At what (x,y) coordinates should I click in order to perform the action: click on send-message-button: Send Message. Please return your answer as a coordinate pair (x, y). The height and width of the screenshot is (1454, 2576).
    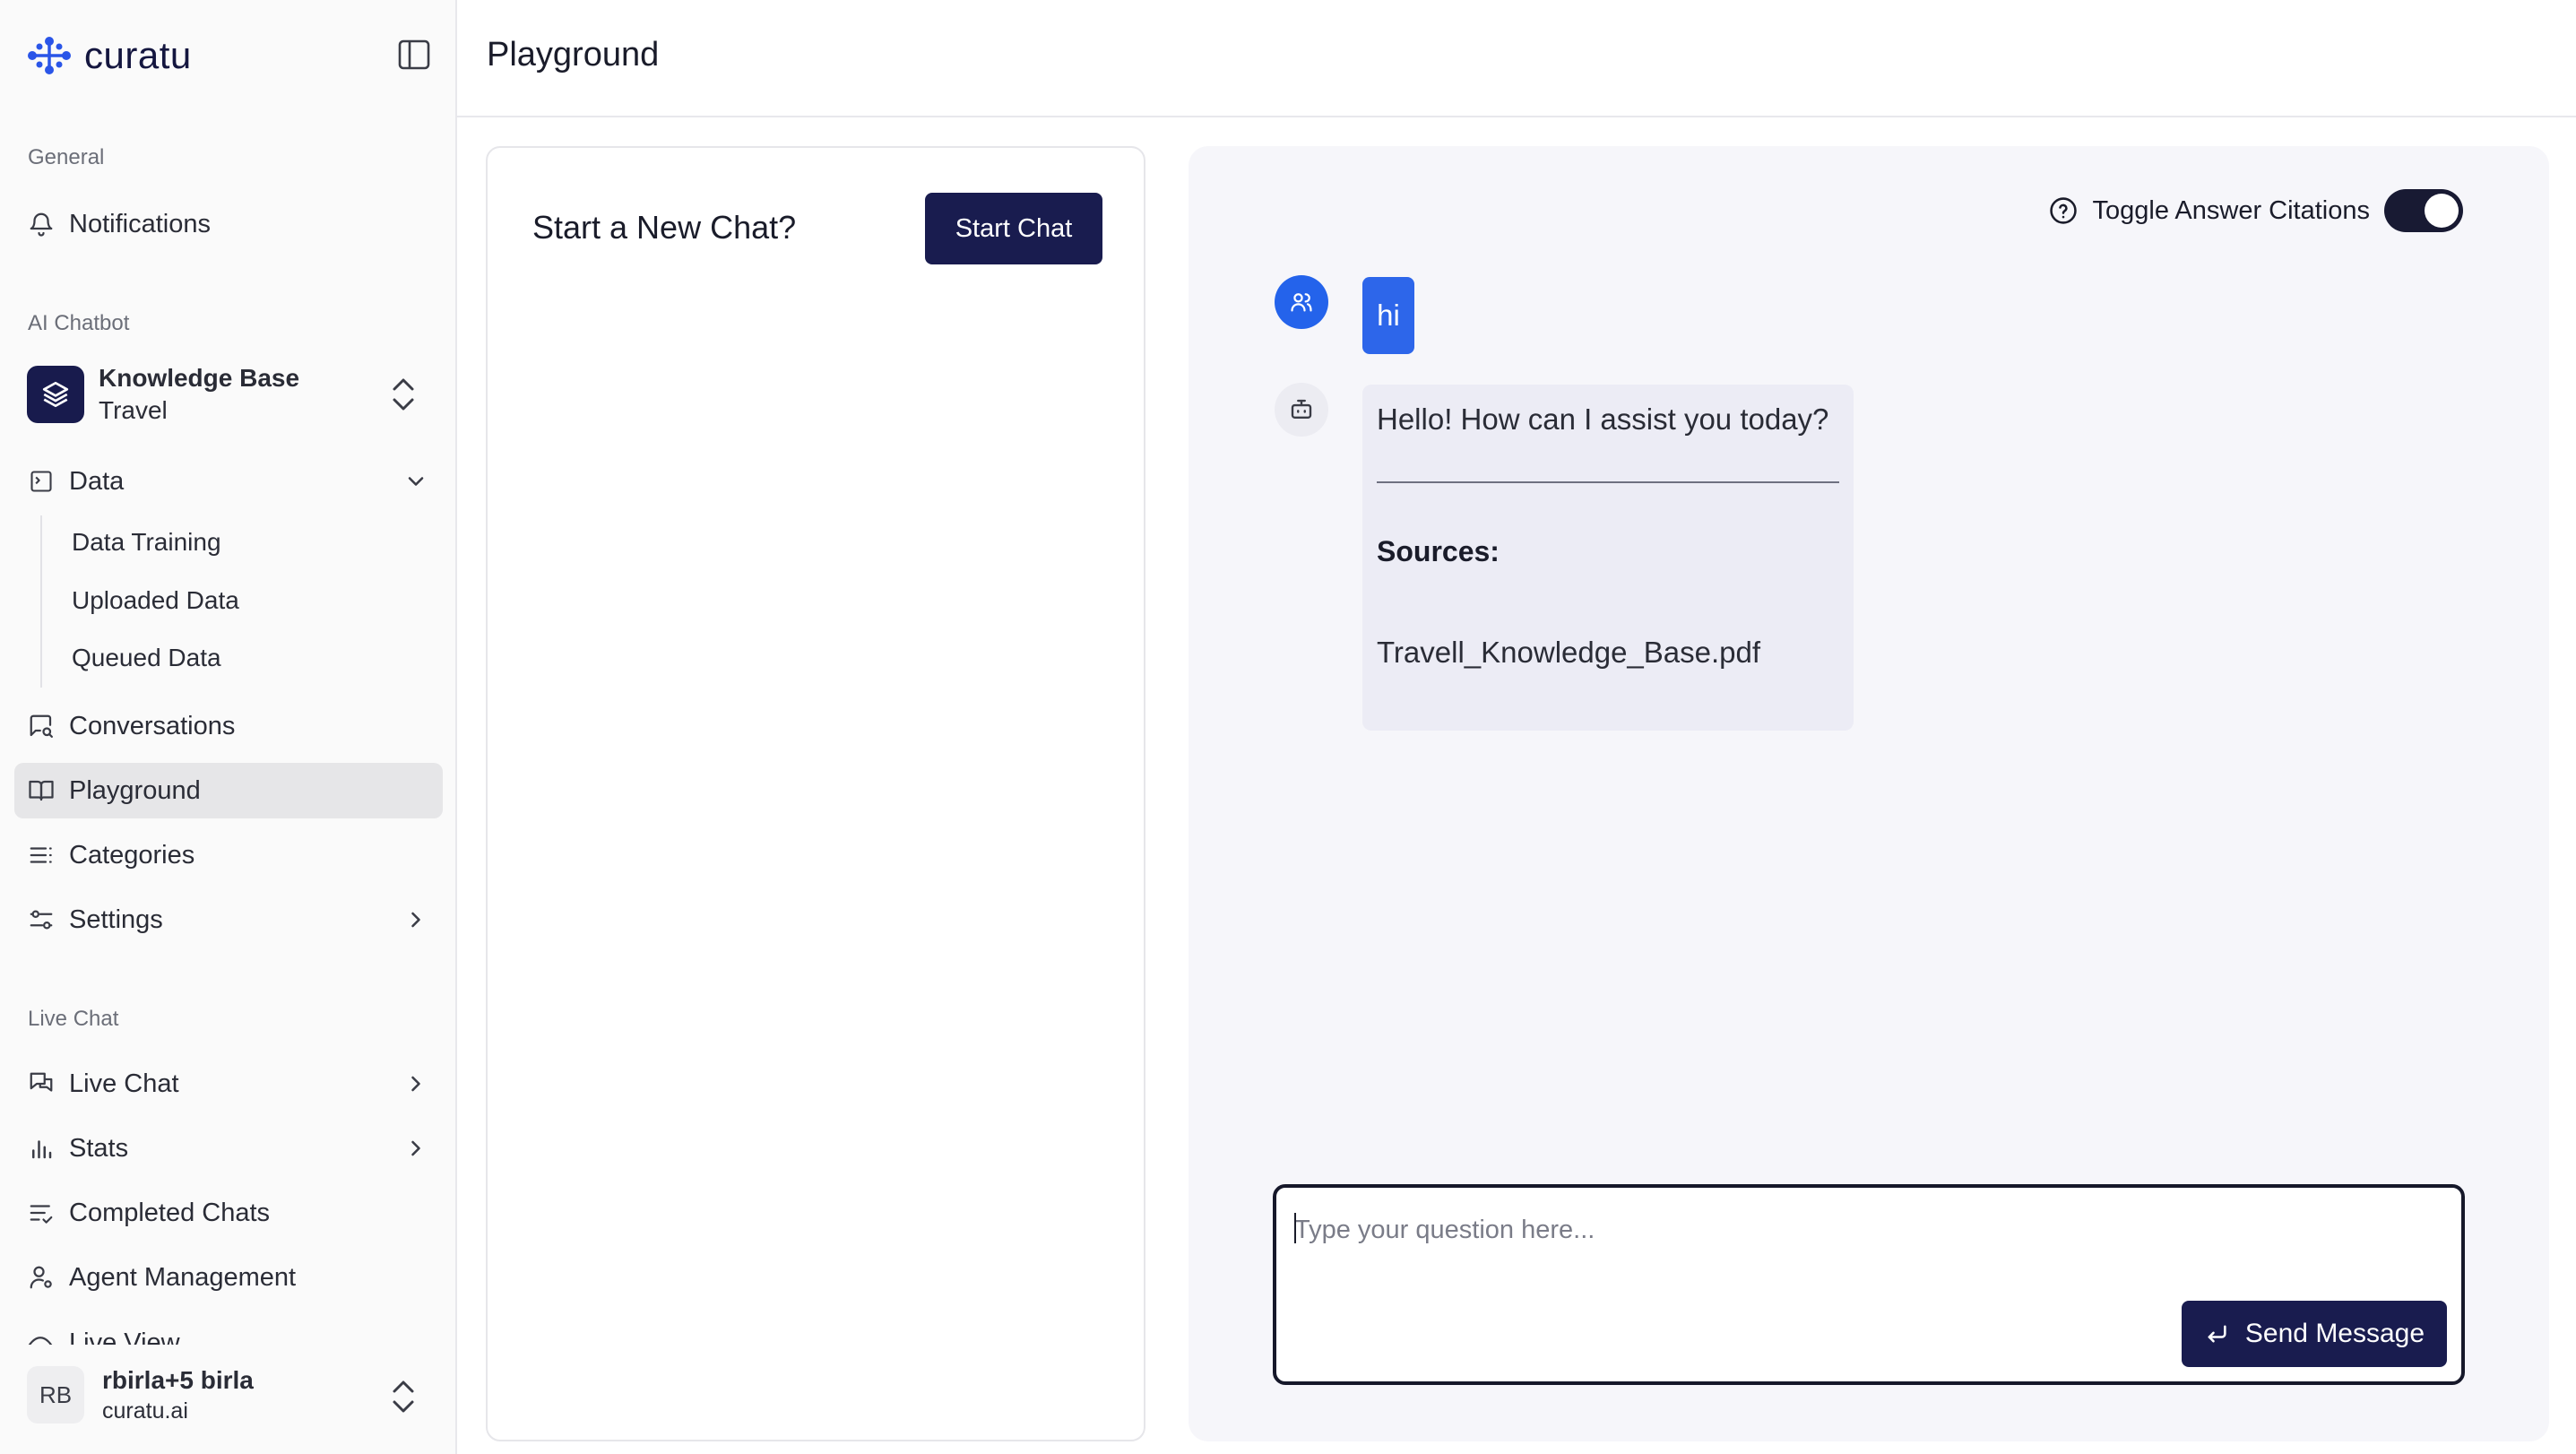
    Looking at the image, I should click on (2314, 1334).